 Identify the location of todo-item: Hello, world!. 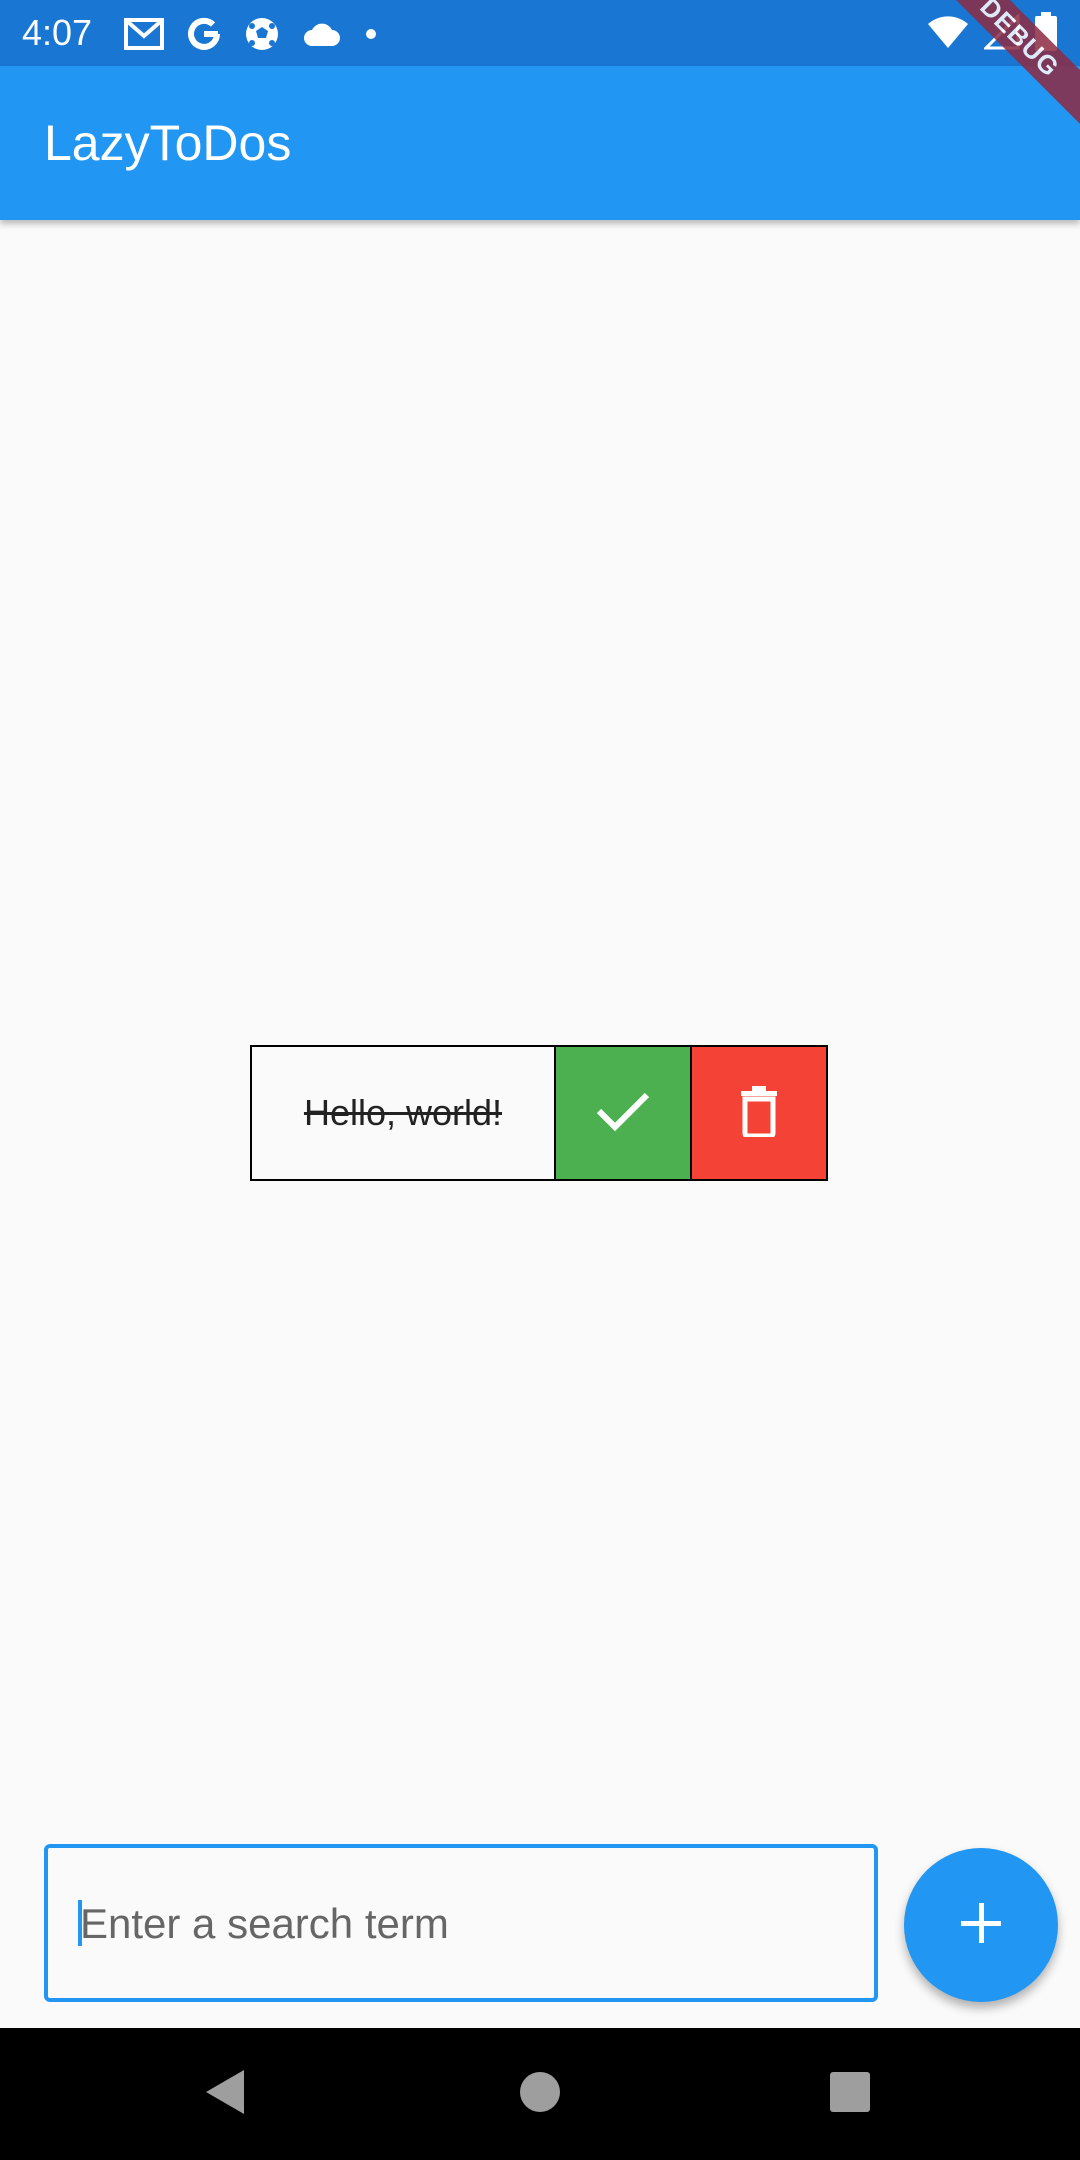
(539, 1113).